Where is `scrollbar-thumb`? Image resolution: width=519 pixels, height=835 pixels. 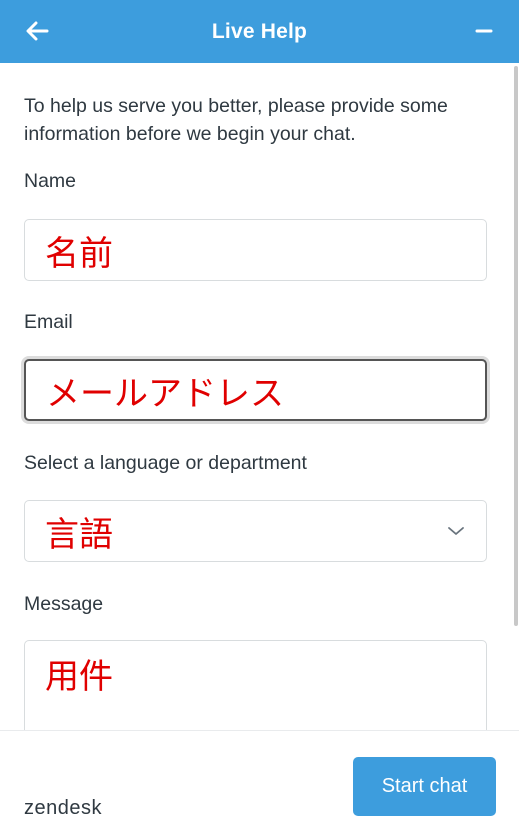 scrollbar-thumb is located at coordinates (516, 346).